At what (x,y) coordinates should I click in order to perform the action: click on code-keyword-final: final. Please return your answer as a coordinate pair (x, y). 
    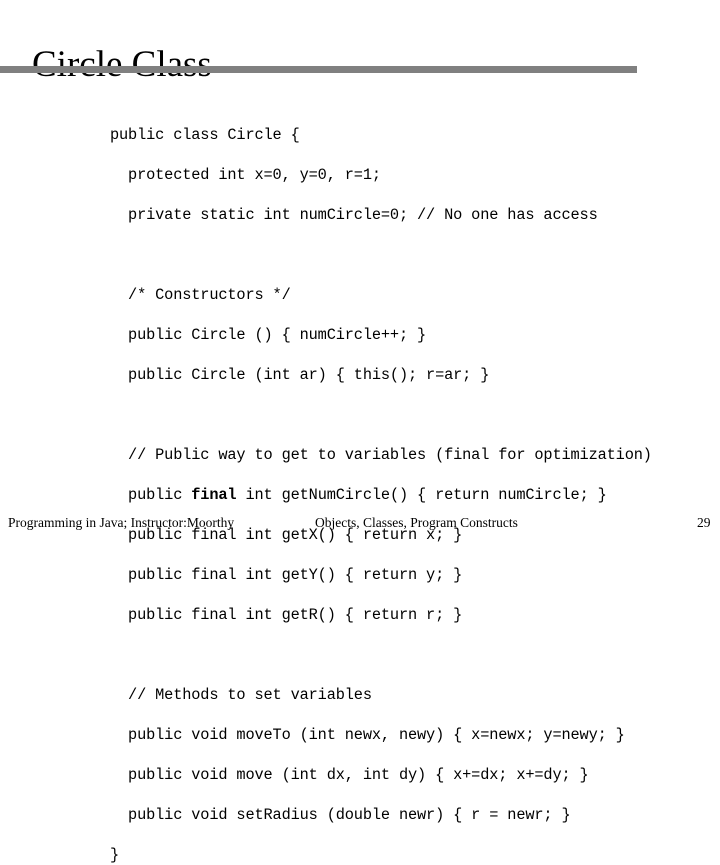
    Looking at the image, I should click on (214, 495).